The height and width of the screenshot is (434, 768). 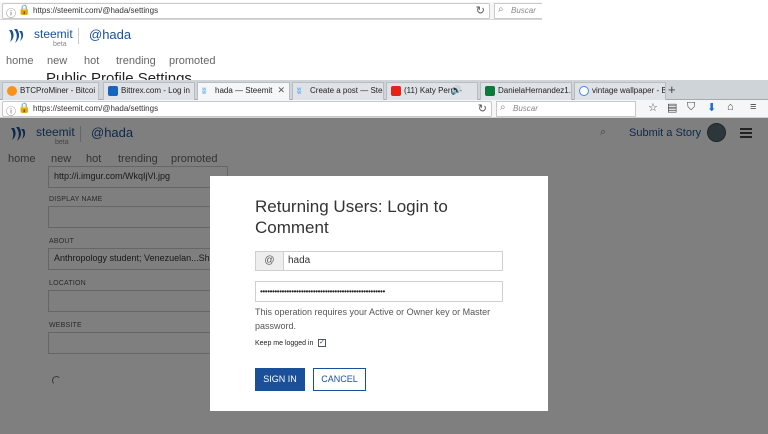 I want to click on tab-hada-steemit: ʬ hada — Steemit ✕, so click(x=243, y=91).